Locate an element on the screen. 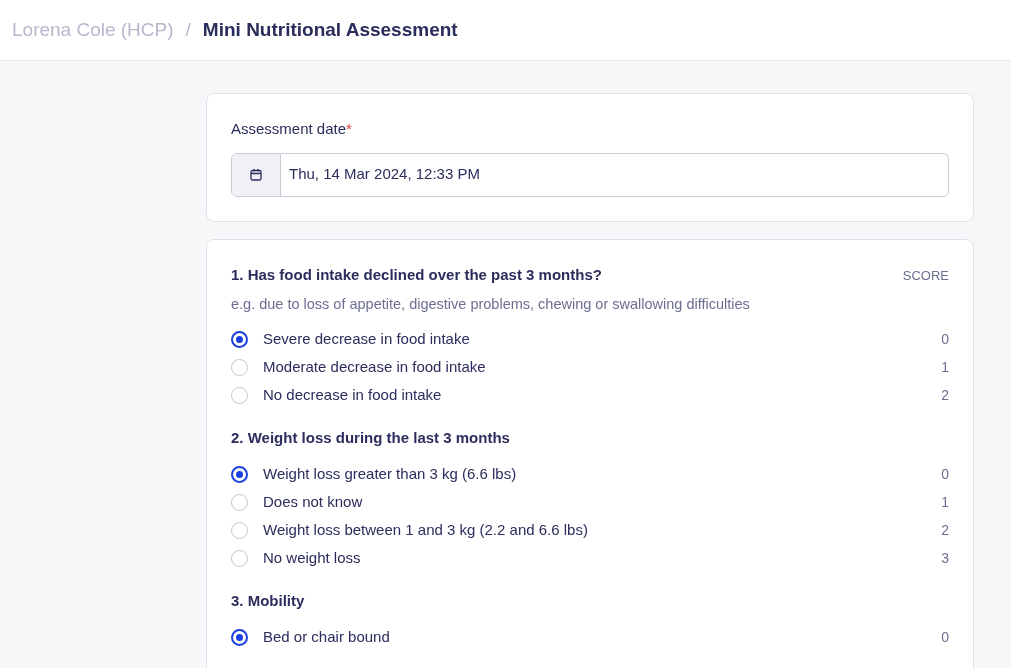 The width and height of the screenshot is (1011, 668). question-title: 1. Has food intake declined over the past 3 months? is located at coordinates (416, 275).